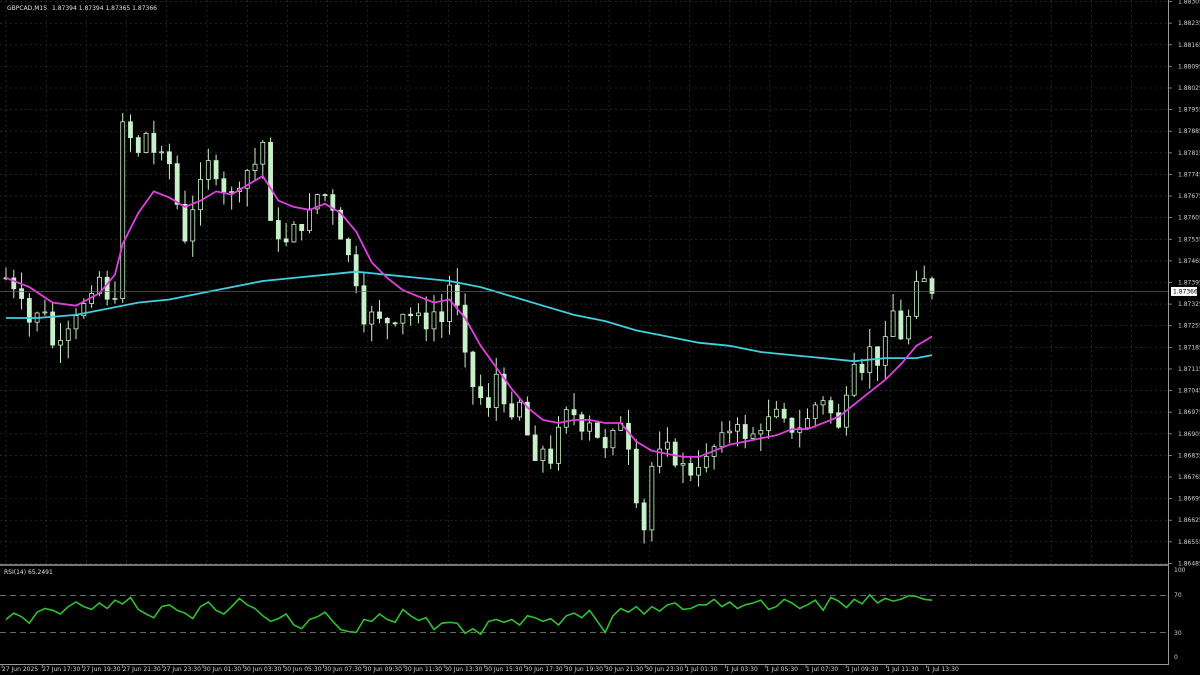 This screenshot has height=675, width=1200. What do you see at coordinates (1180, 570) in the screenshot?
I see `rsi-scale-100: 100` at bounding box center [1180, 570].